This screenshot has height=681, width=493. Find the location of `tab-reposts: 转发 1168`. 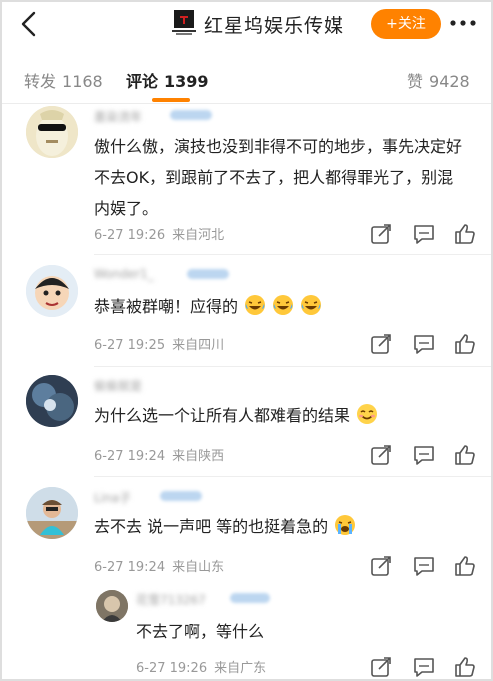

tab-reposts: 转发 1168 is located at coordinates (63, 80).